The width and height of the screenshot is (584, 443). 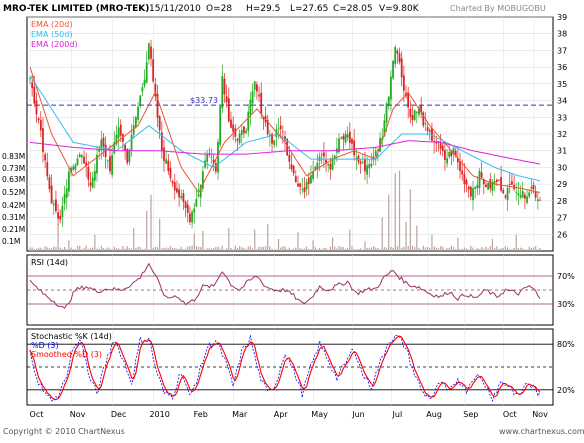 I want to click on price-tick-label: 26, so click(x=562, y=234).